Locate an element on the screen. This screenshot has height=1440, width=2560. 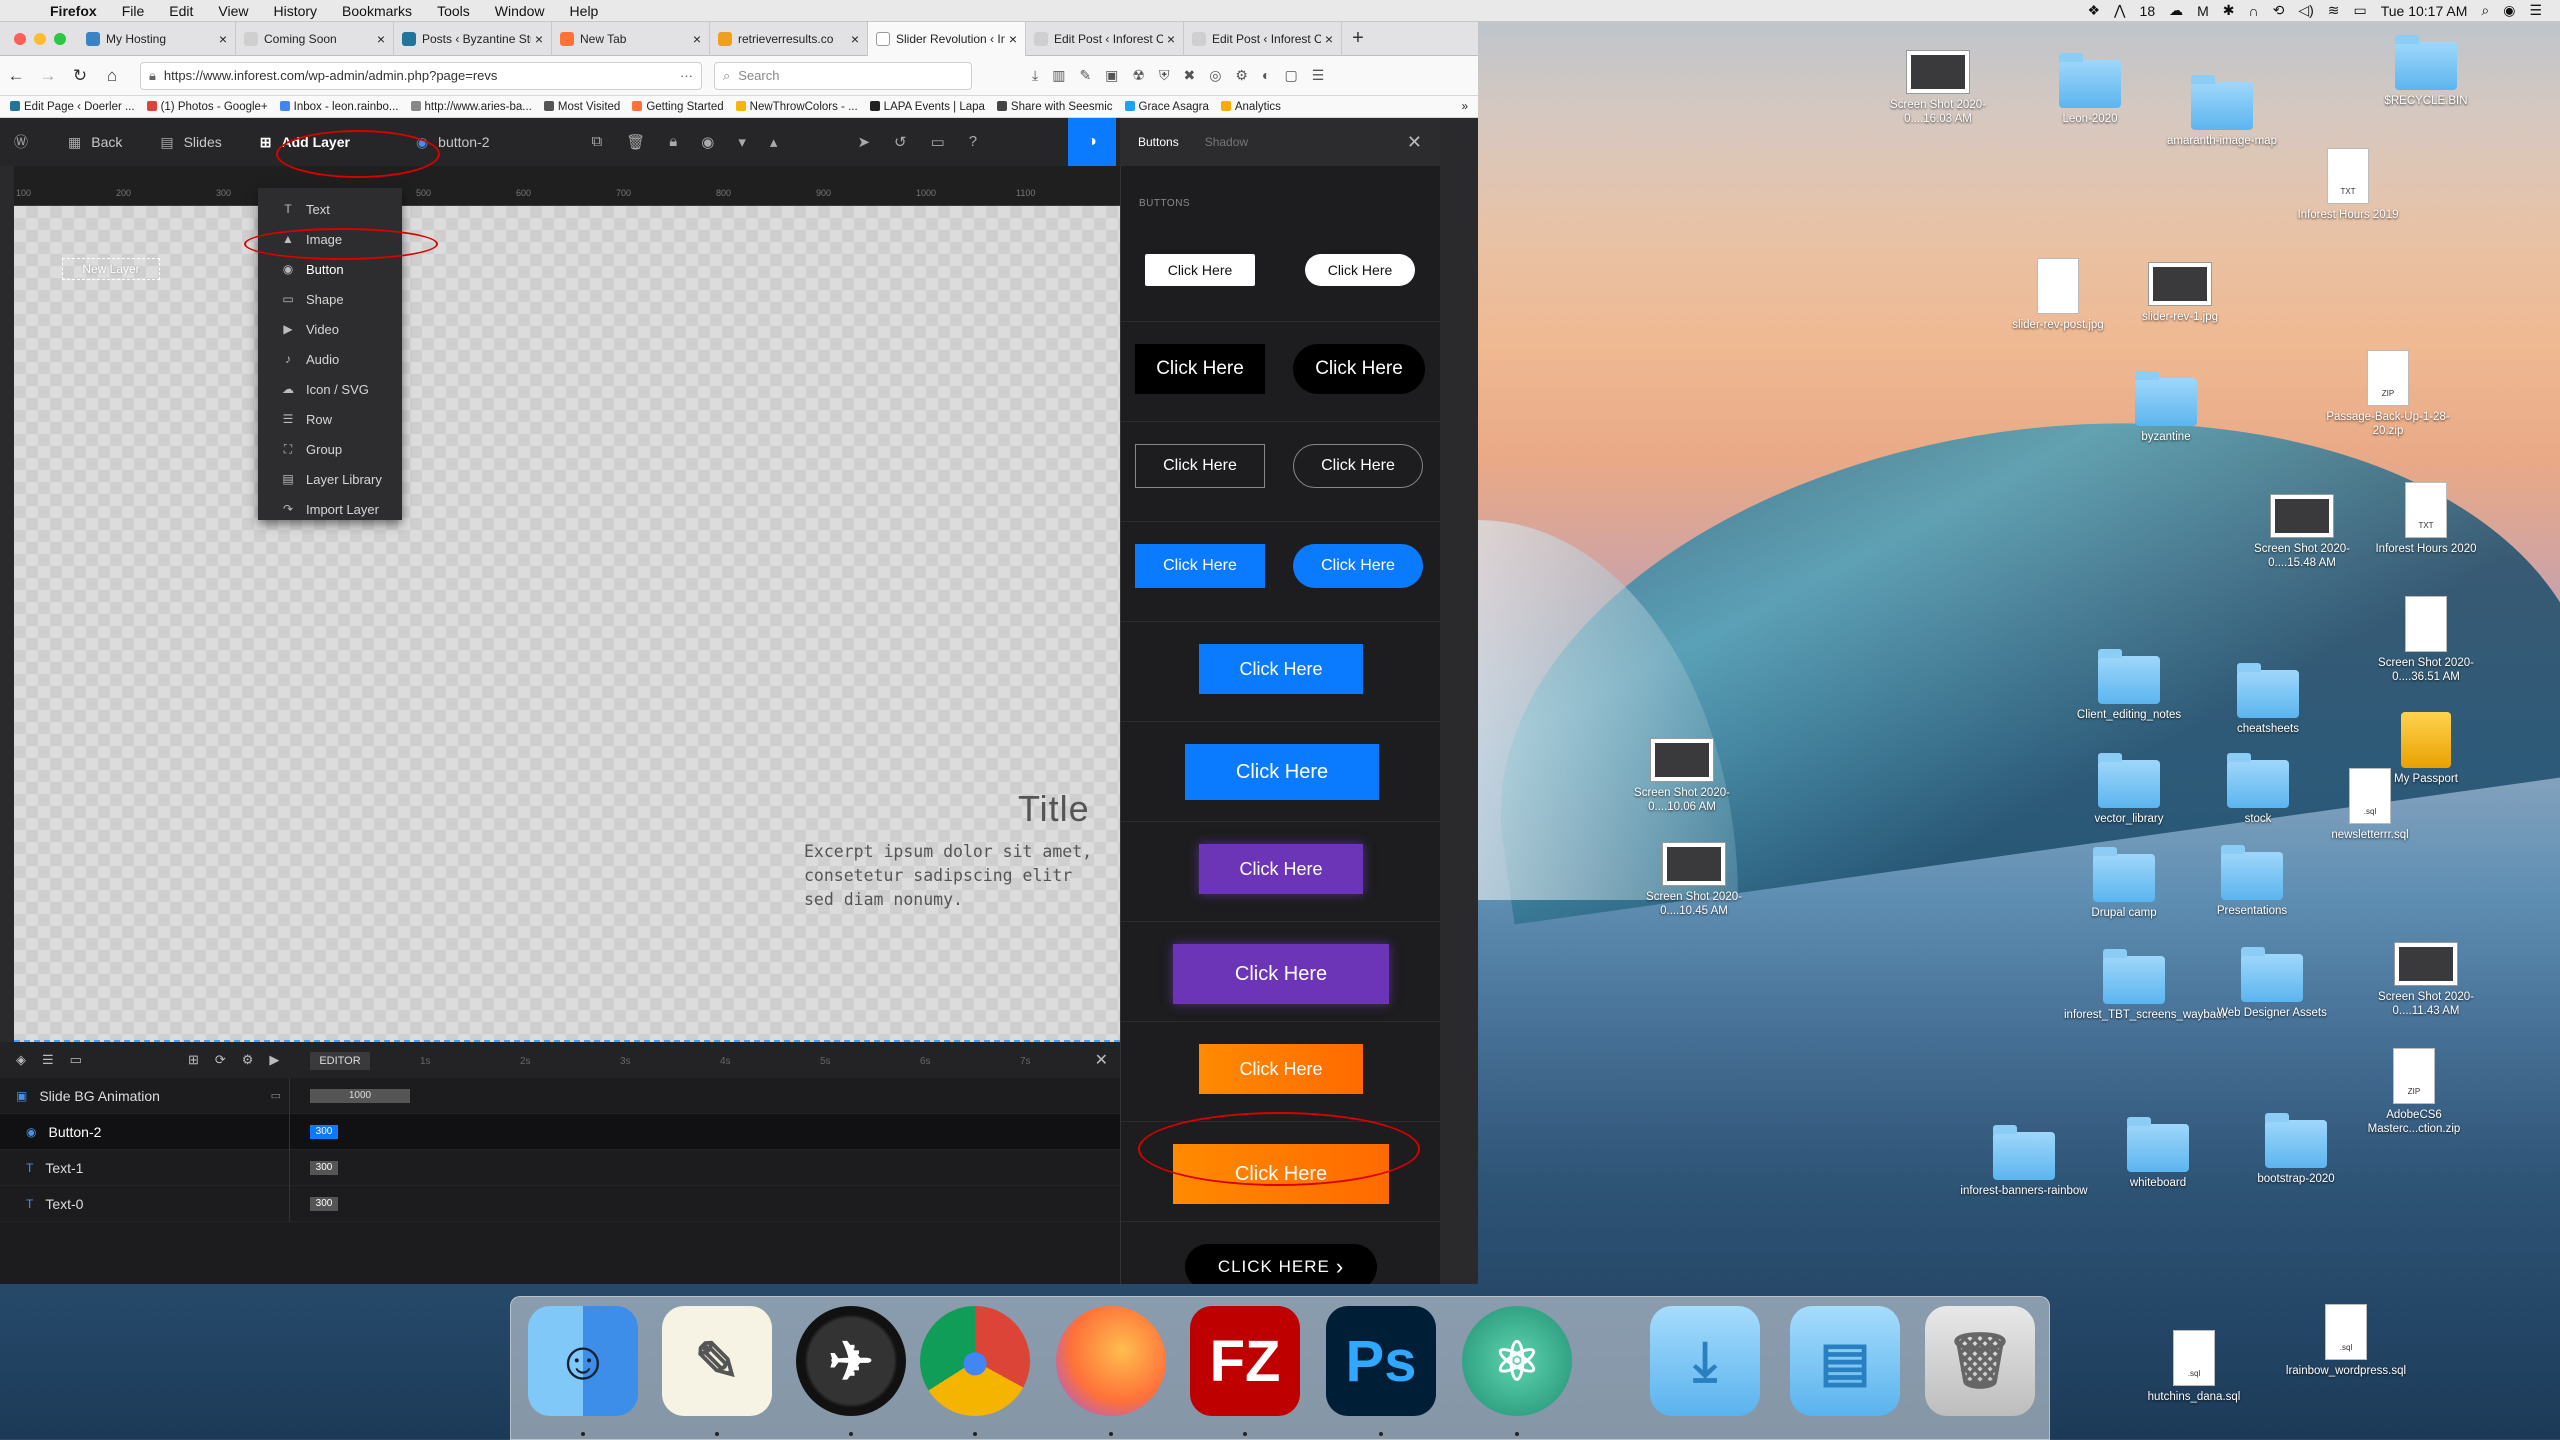
timeline-layer-name: T Text-1 is located at coordinates (145, 1167).